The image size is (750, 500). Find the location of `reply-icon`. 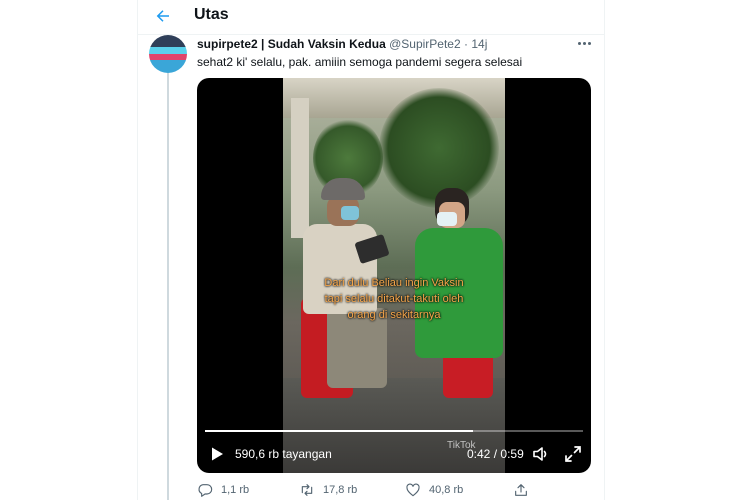

reply-icon is located at coordinates (205, 490).